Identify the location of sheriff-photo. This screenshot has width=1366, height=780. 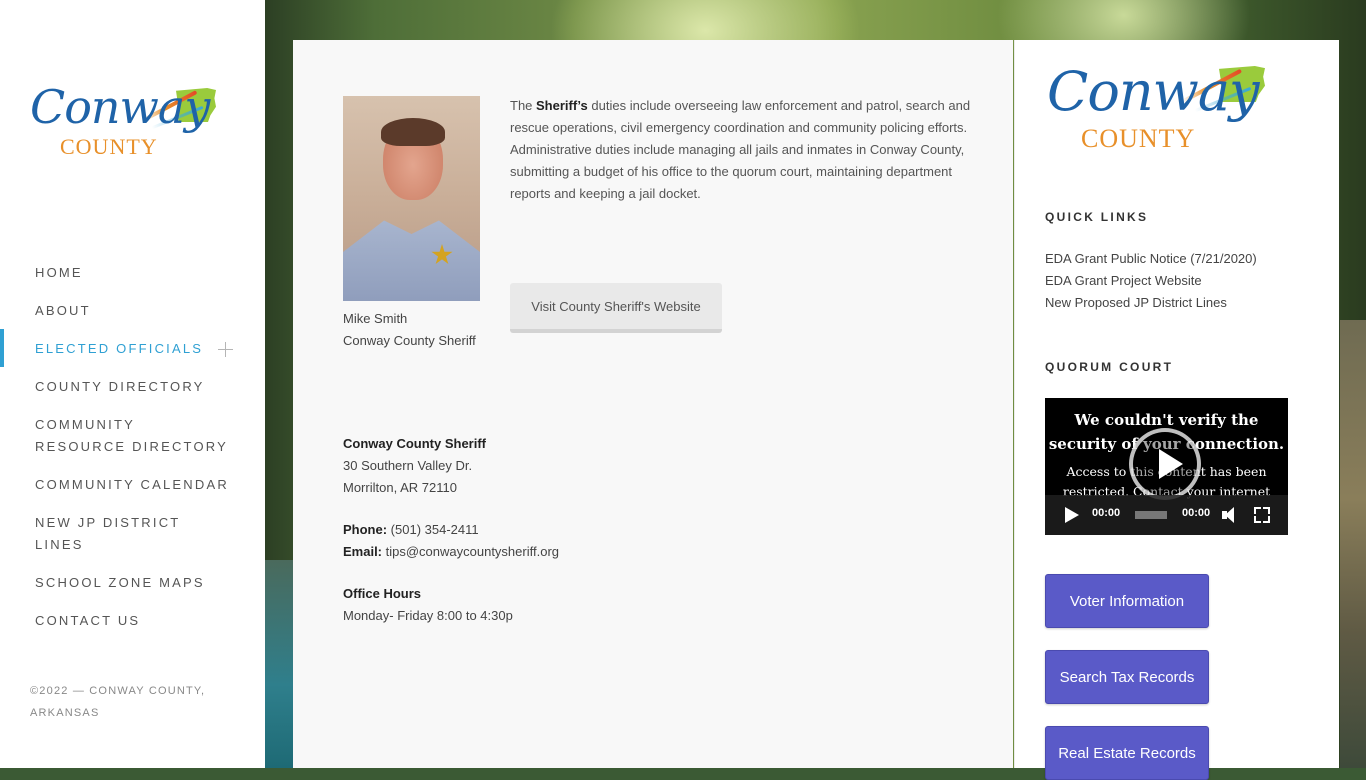
(411, 198).